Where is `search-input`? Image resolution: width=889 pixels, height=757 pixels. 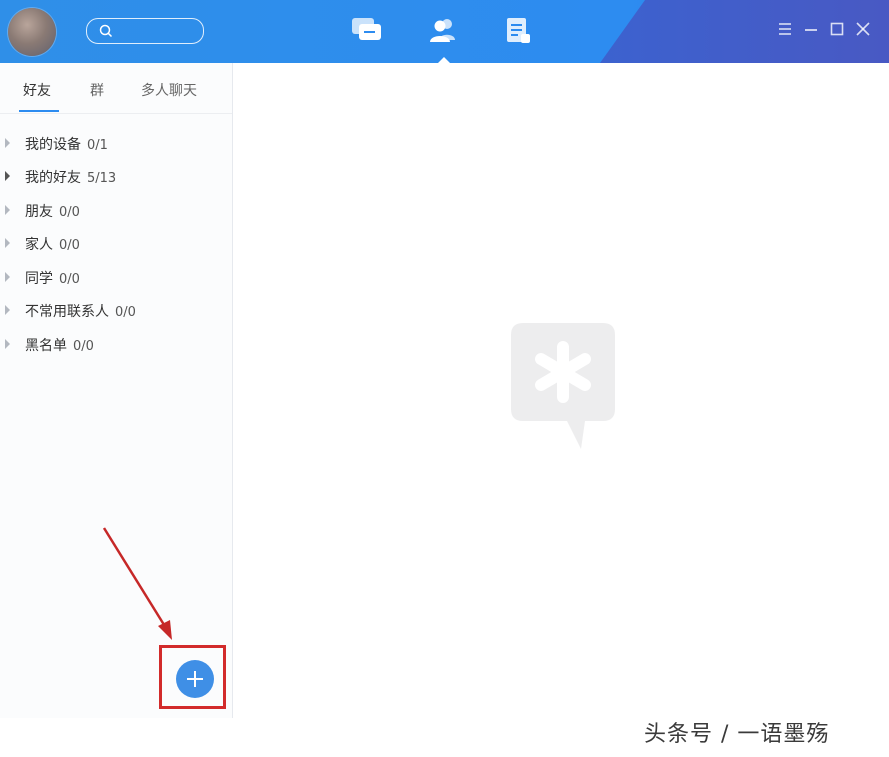 search-input is located at coordinates (145, 31).